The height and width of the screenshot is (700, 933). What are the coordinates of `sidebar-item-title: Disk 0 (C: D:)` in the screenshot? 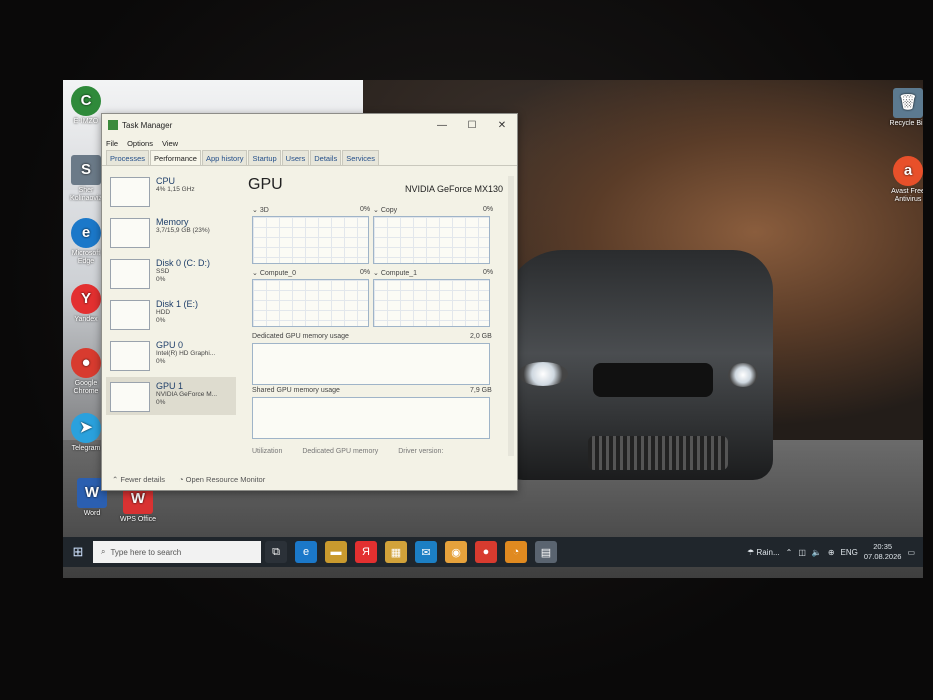 It's located at (183, 263).